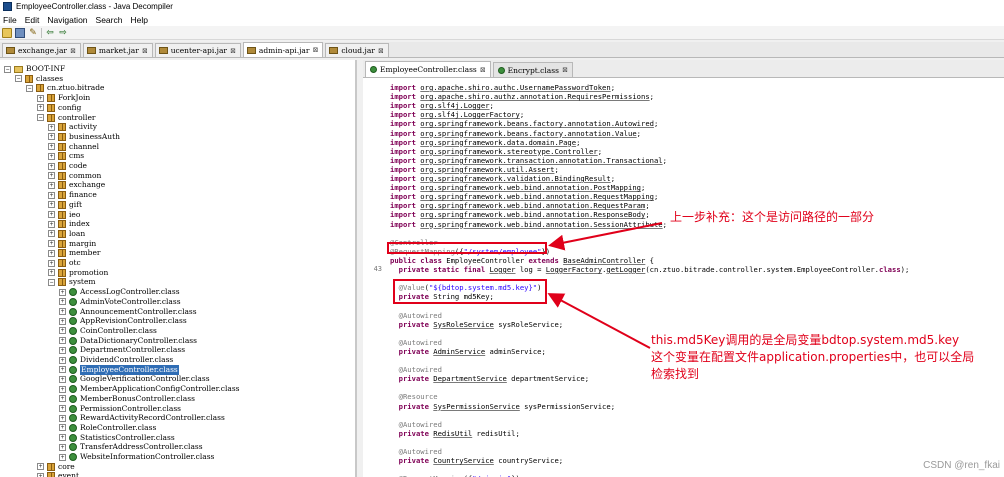  What do you see at coordinates (283, 49) in the screenshot?
I see `jar-tab-admin-api-jar: admin-api.jar ⊠` at bounding box center [283, 49].